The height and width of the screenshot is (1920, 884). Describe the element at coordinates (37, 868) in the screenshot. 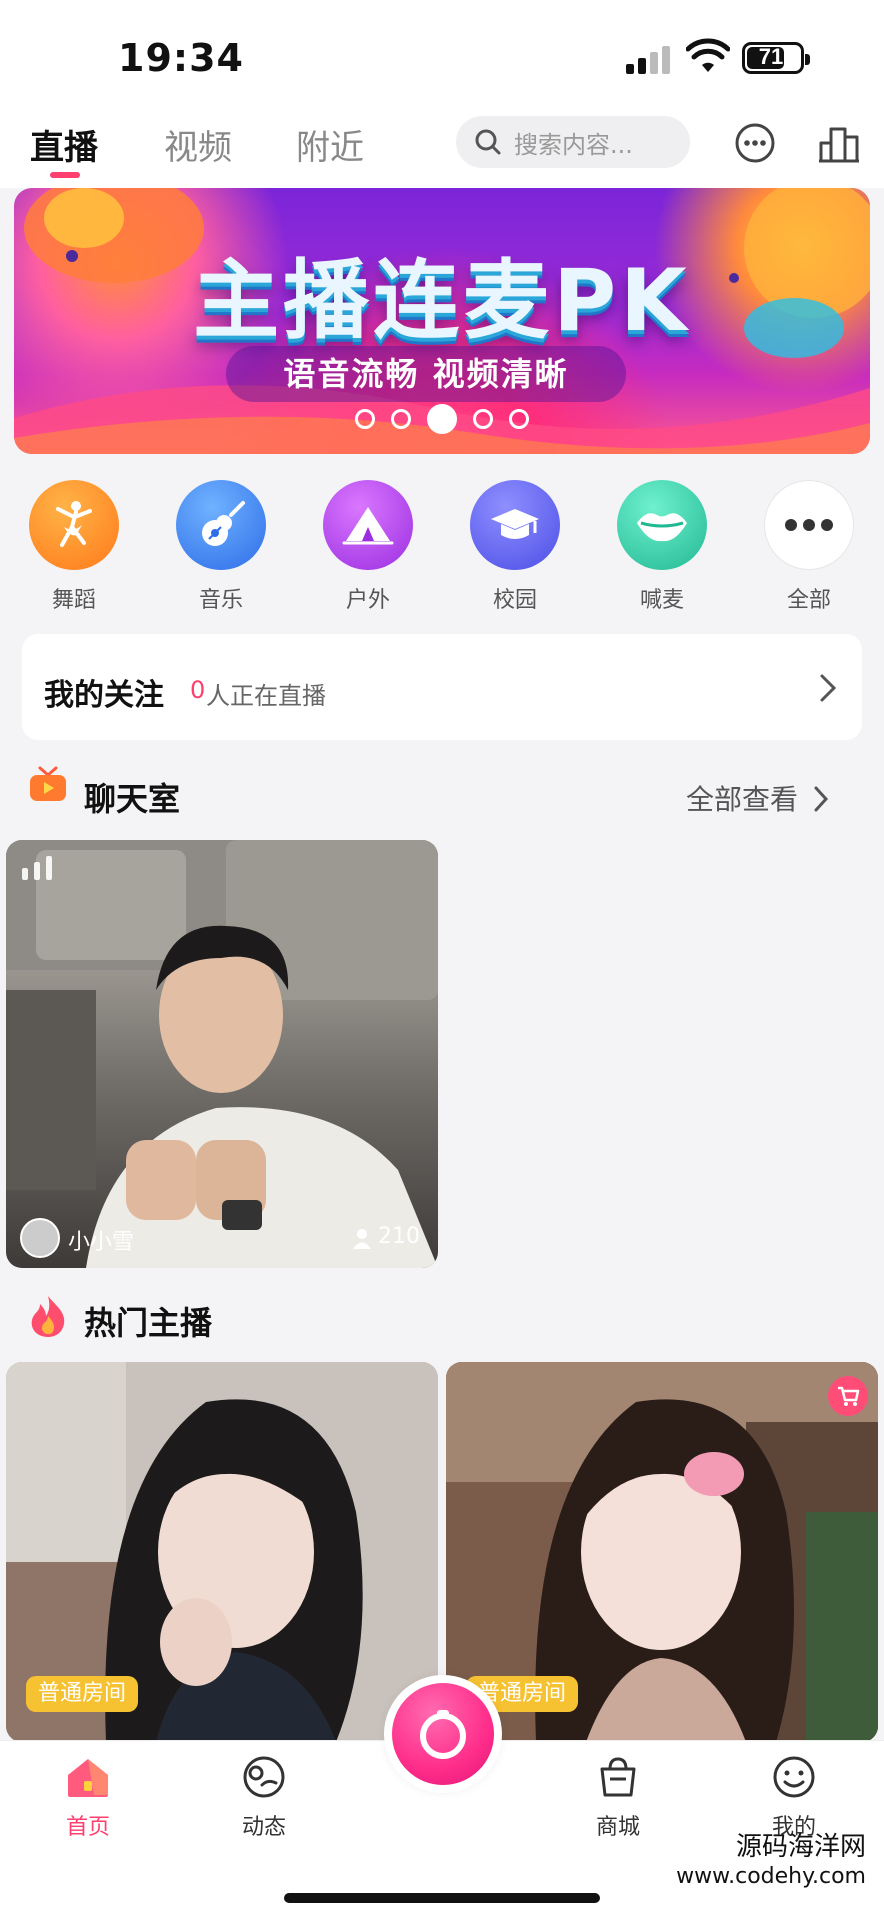

I see `live-bars-icon` at that location.